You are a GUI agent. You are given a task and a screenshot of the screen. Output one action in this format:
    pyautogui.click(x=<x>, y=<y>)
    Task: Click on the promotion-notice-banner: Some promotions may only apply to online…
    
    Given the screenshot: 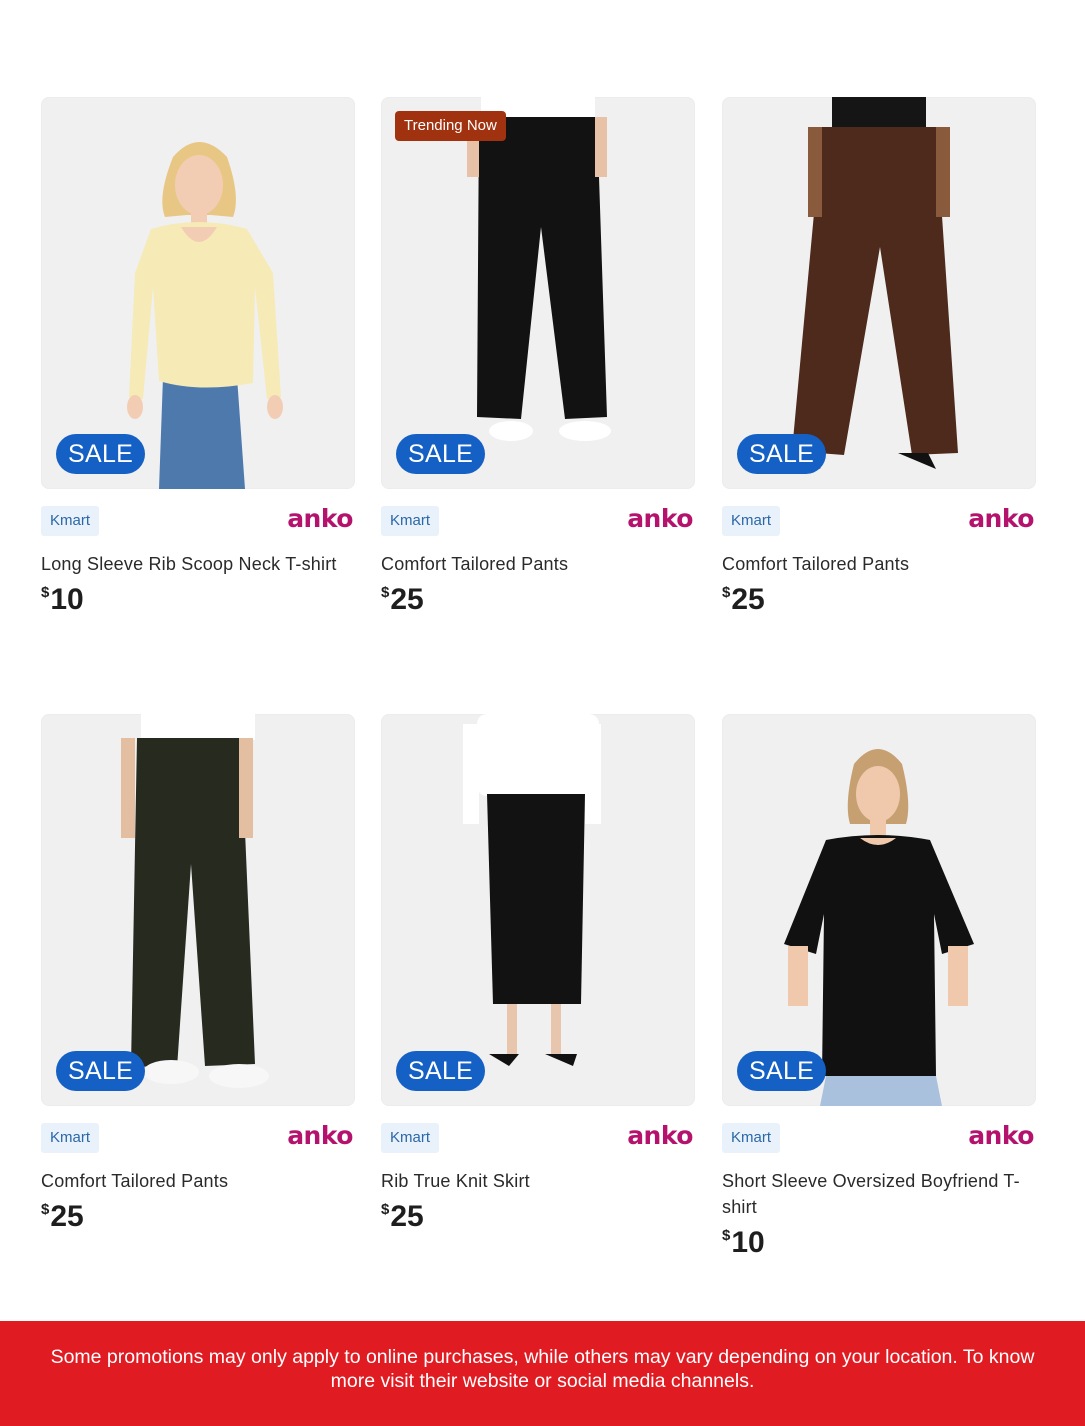 What is the action you would take?
    pyautogui.click(x=542, y=1373)
    